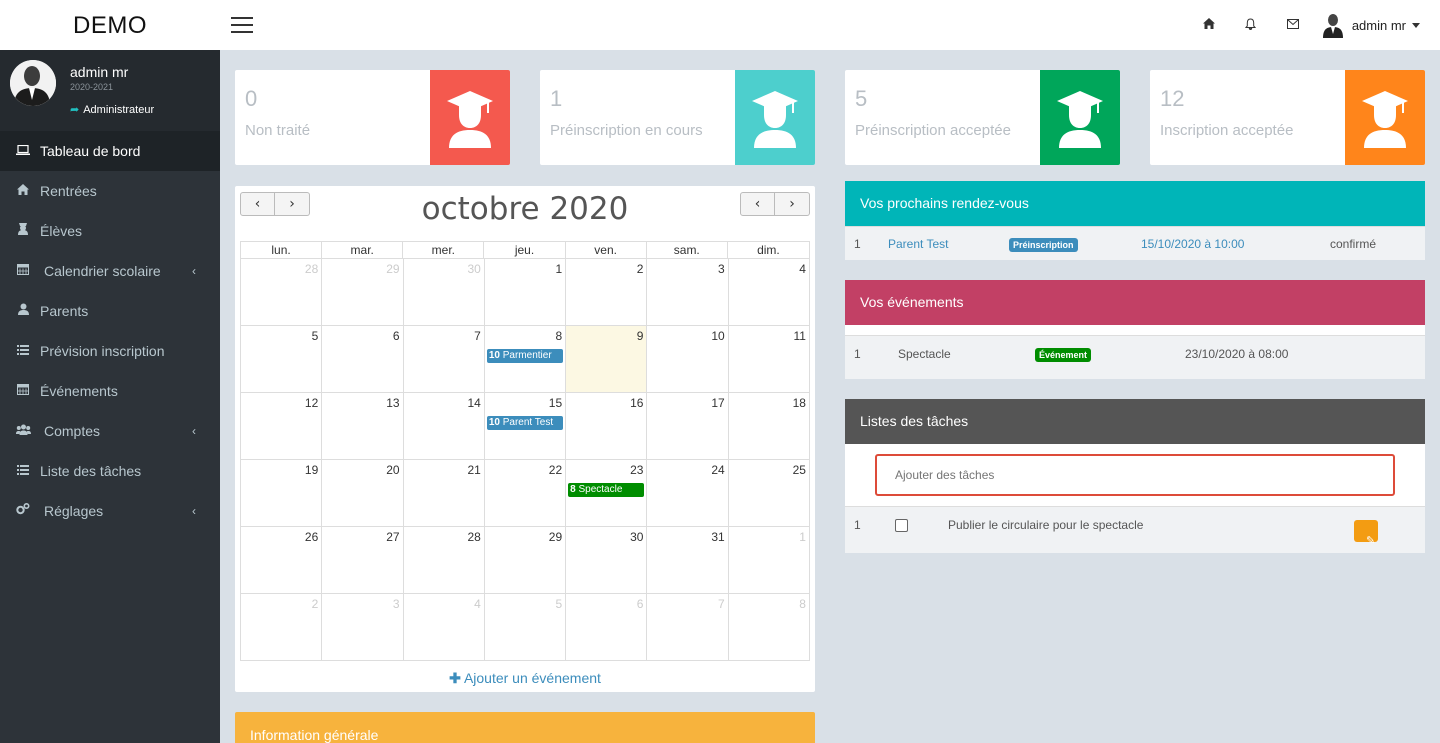 The width and height of the screenshot is (1440, 743). What do you see at coordinates (901, 525) in the screenshot?
I see `task-checkbox` at bounding box center [901, 525].